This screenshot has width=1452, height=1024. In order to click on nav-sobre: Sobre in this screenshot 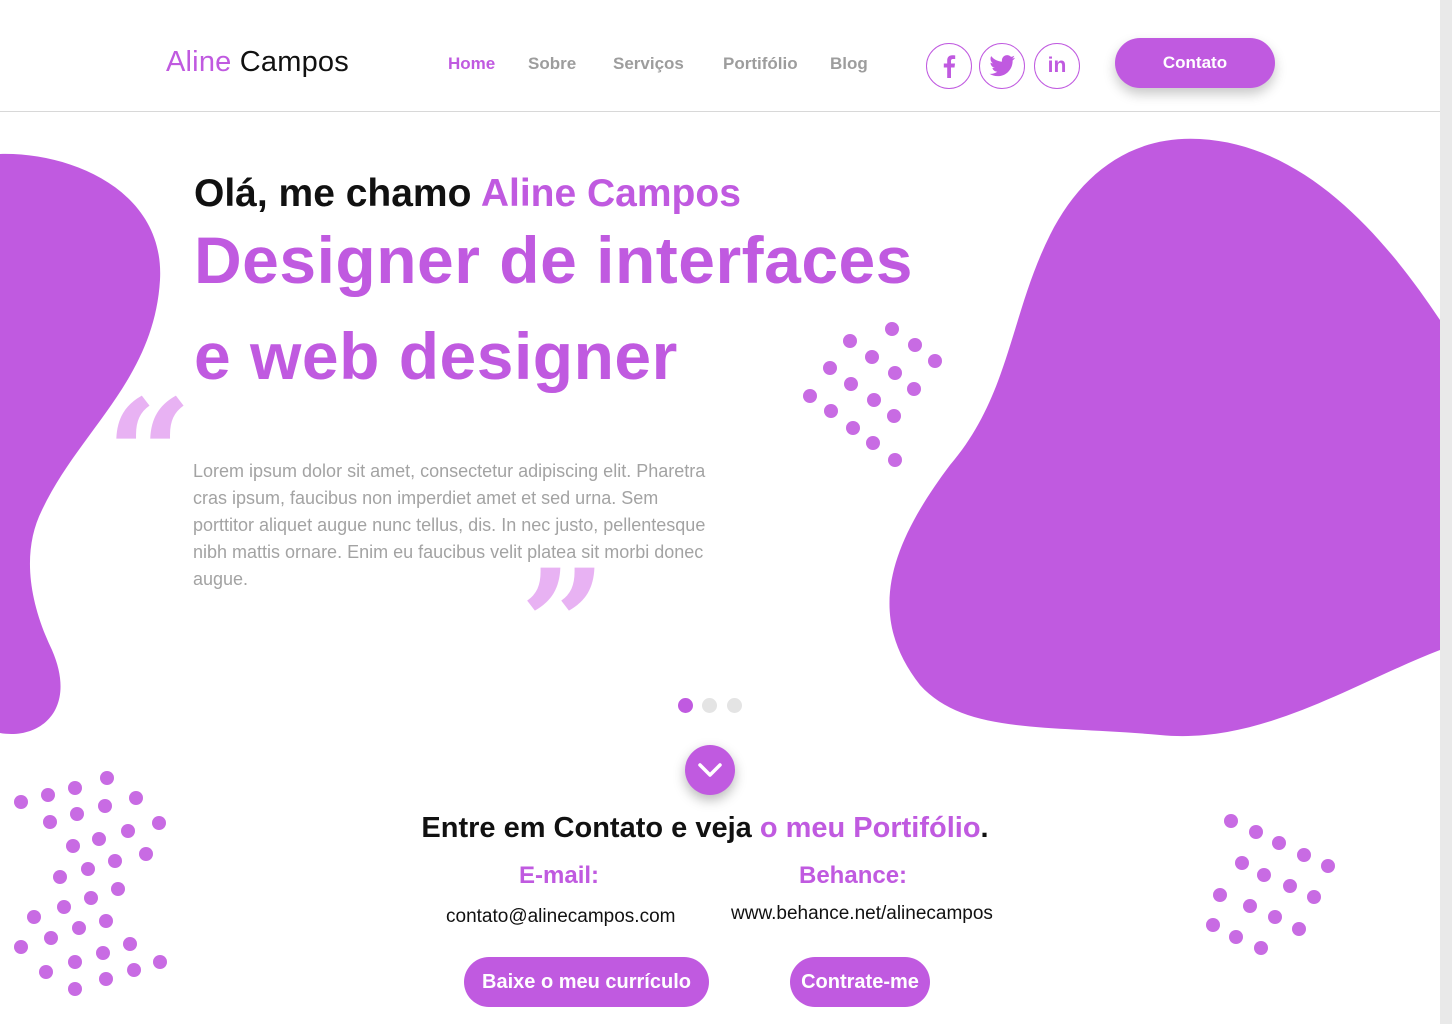, I will do `click(552, 64)`.